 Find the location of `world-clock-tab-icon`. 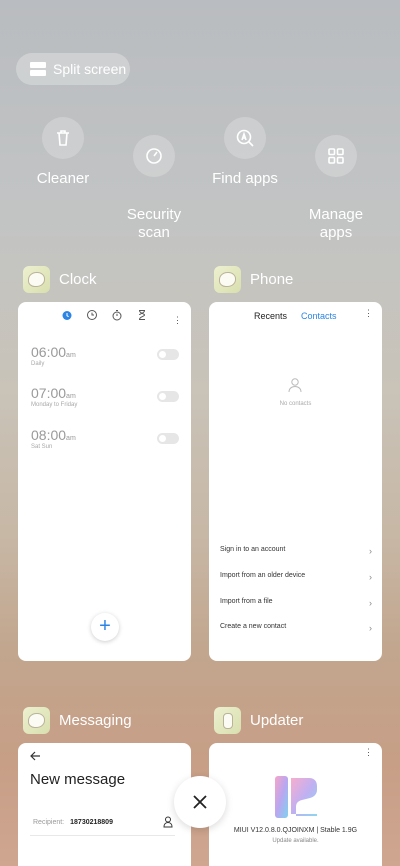

world-clock-tab-icon is located at coordinates (92, 315).